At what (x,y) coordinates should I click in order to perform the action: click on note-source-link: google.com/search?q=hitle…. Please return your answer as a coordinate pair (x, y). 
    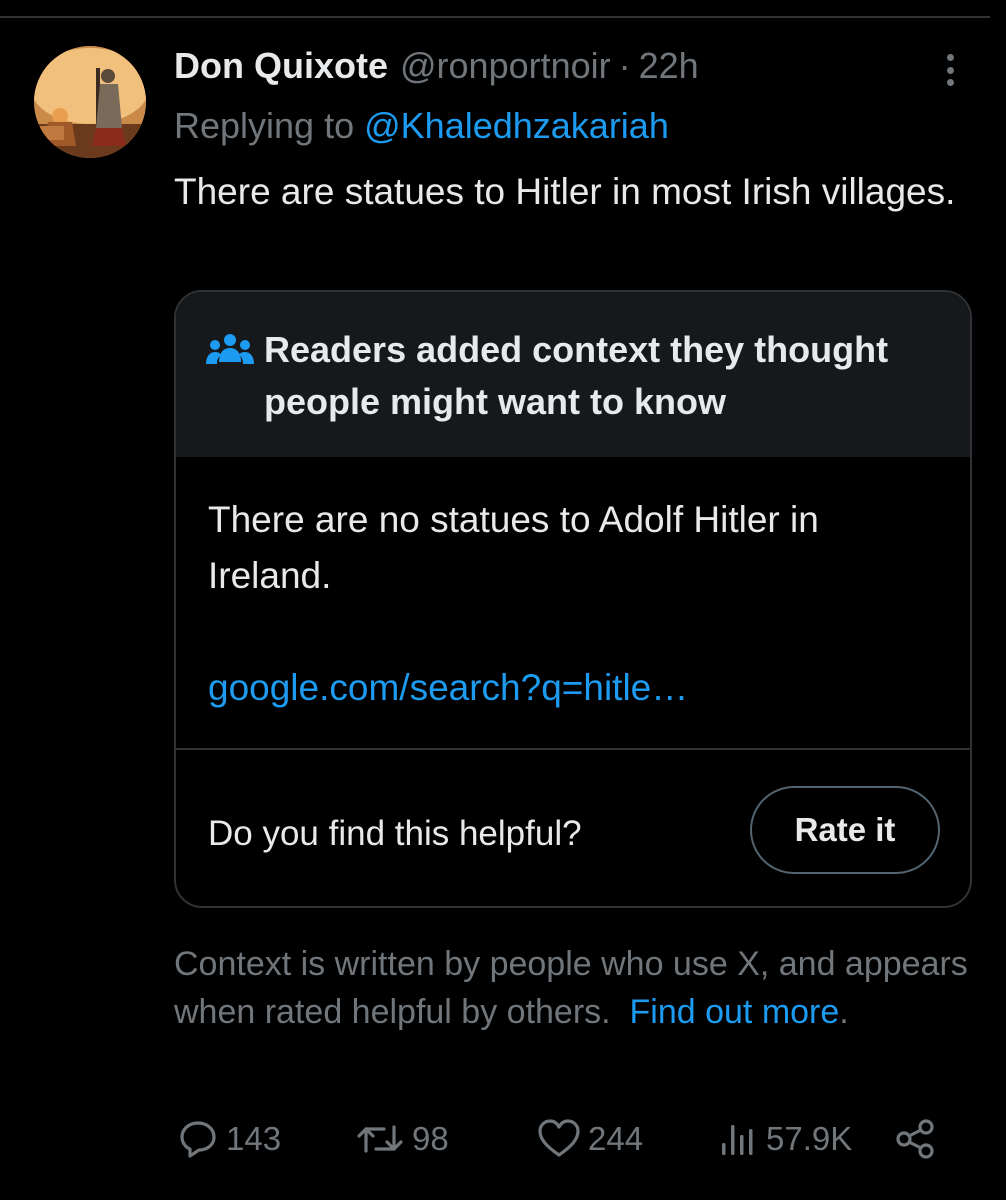
    Looking at the image, I should click on (448, 688).